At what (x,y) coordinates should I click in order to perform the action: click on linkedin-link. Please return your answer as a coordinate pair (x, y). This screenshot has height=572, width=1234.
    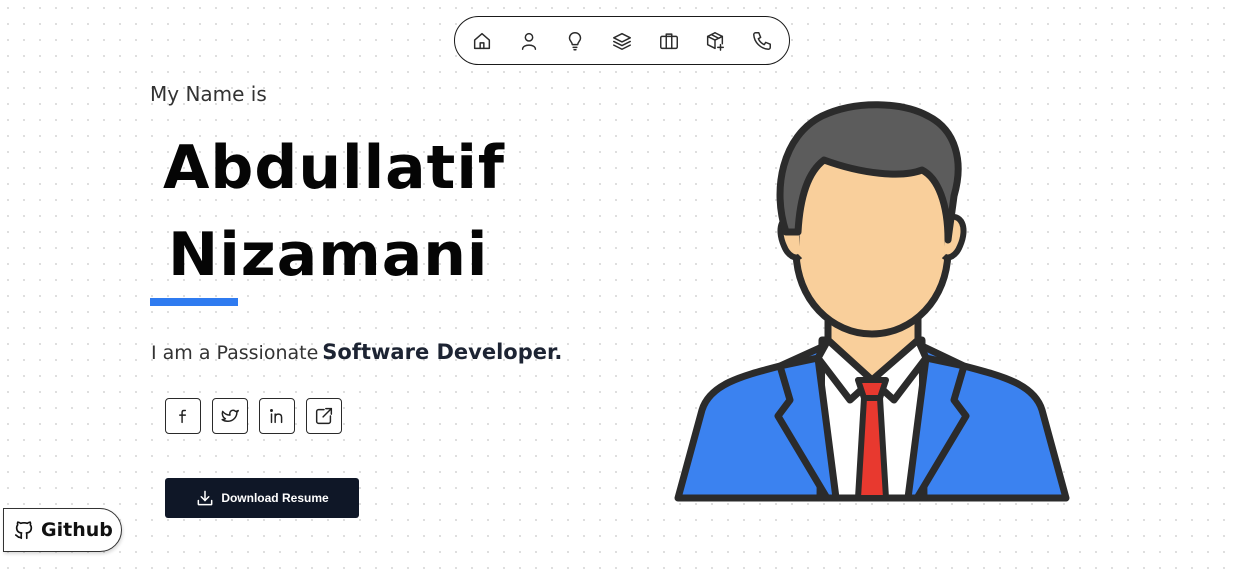
    Looking at the image, I should click on (277, 416).